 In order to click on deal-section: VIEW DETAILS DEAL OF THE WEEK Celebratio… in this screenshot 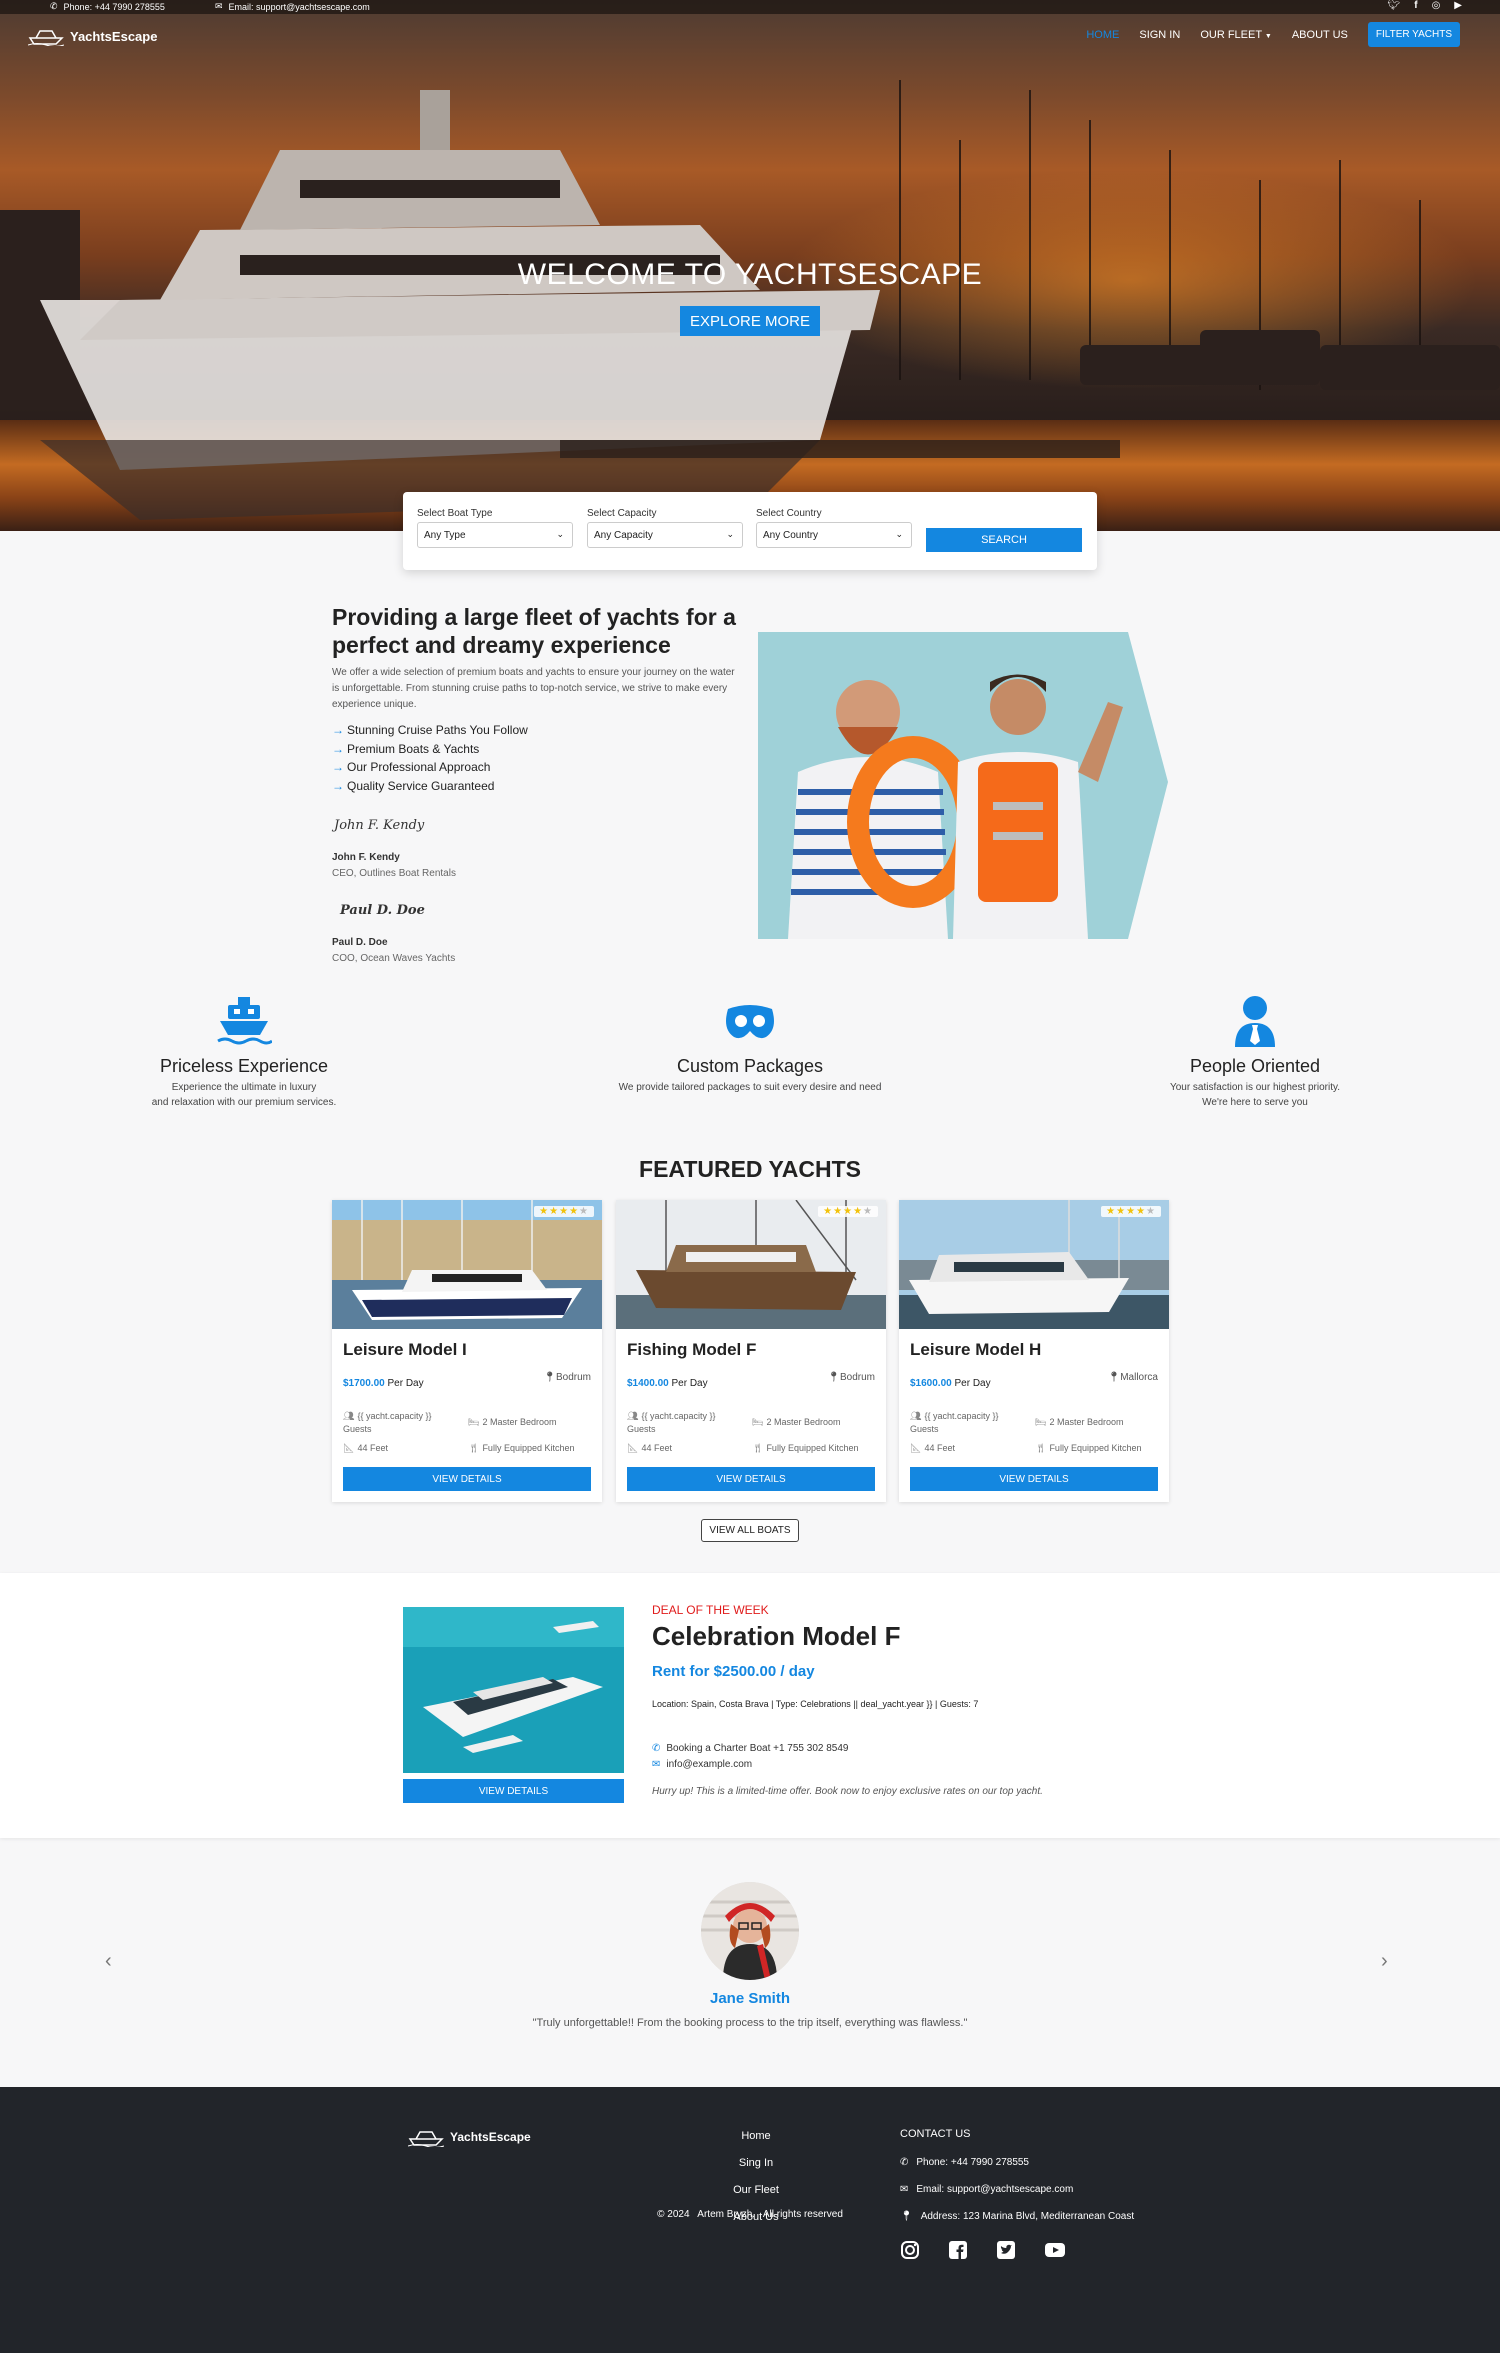, I will do `click(750, 1705)`.